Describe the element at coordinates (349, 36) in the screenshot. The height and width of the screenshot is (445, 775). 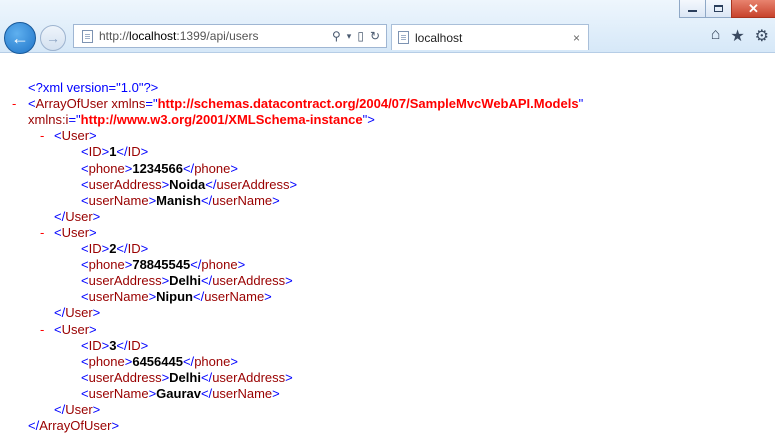
I see `dropdown-icon: ▾` at that location.